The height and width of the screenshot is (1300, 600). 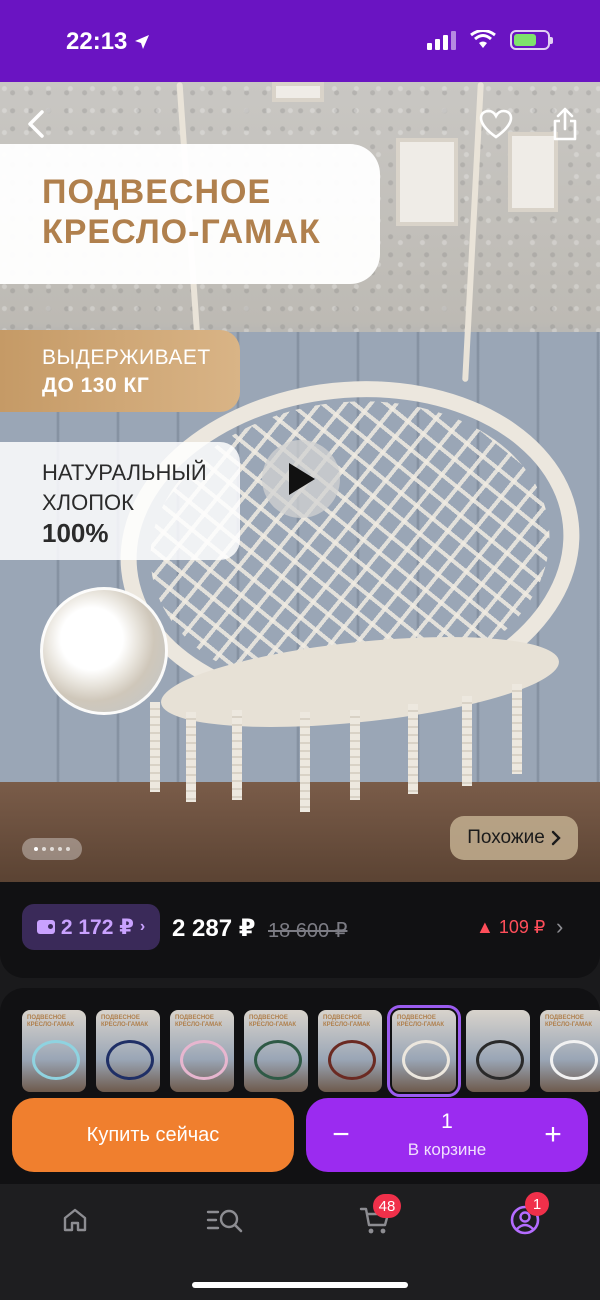 What do you see at coordinates (214, 928) in the screenshot?
I see `current-price: 2 287 ₽` at bounding box center [214, 928].